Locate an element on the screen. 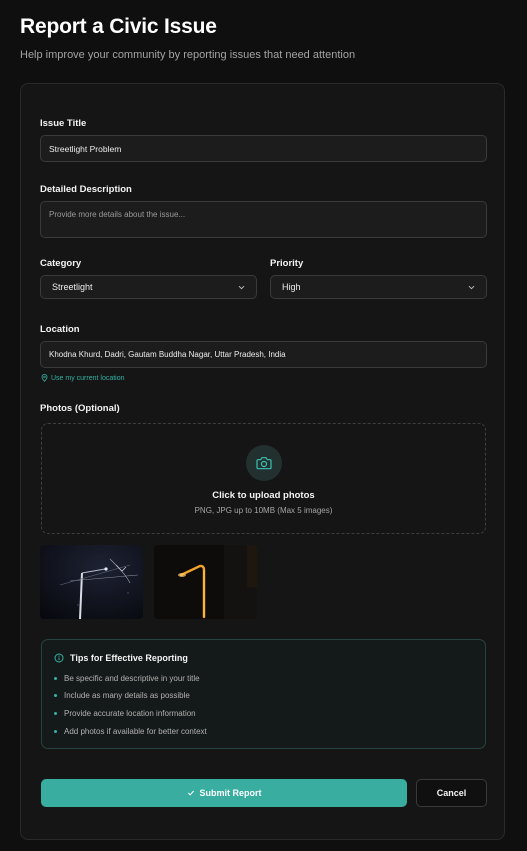 The width and height of the screenshot is (527, 851). use-current-location-link: Use my current location is located at coordinates (83, 378).